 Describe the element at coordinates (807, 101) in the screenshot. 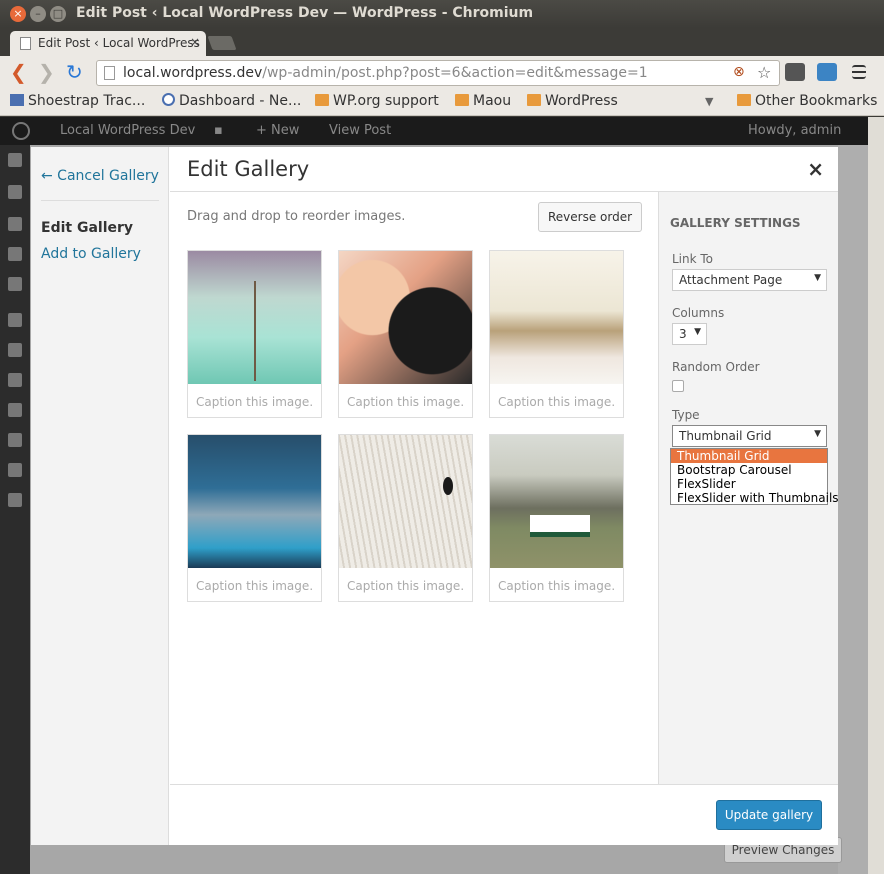

I see `other-bookmarks: Other Bookmarks` at that location.